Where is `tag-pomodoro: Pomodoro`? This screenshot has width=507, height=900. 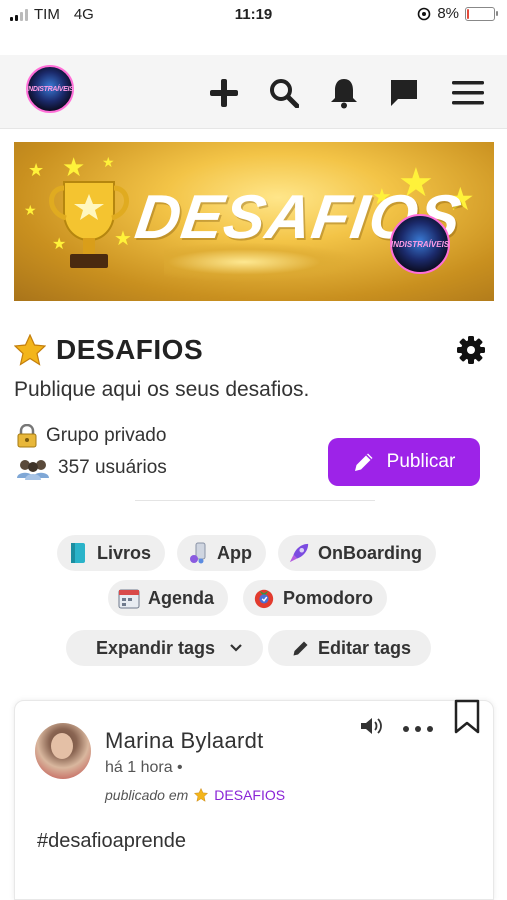 tag-pomodoro: Pomodoro is located at coordinates (315, 598).